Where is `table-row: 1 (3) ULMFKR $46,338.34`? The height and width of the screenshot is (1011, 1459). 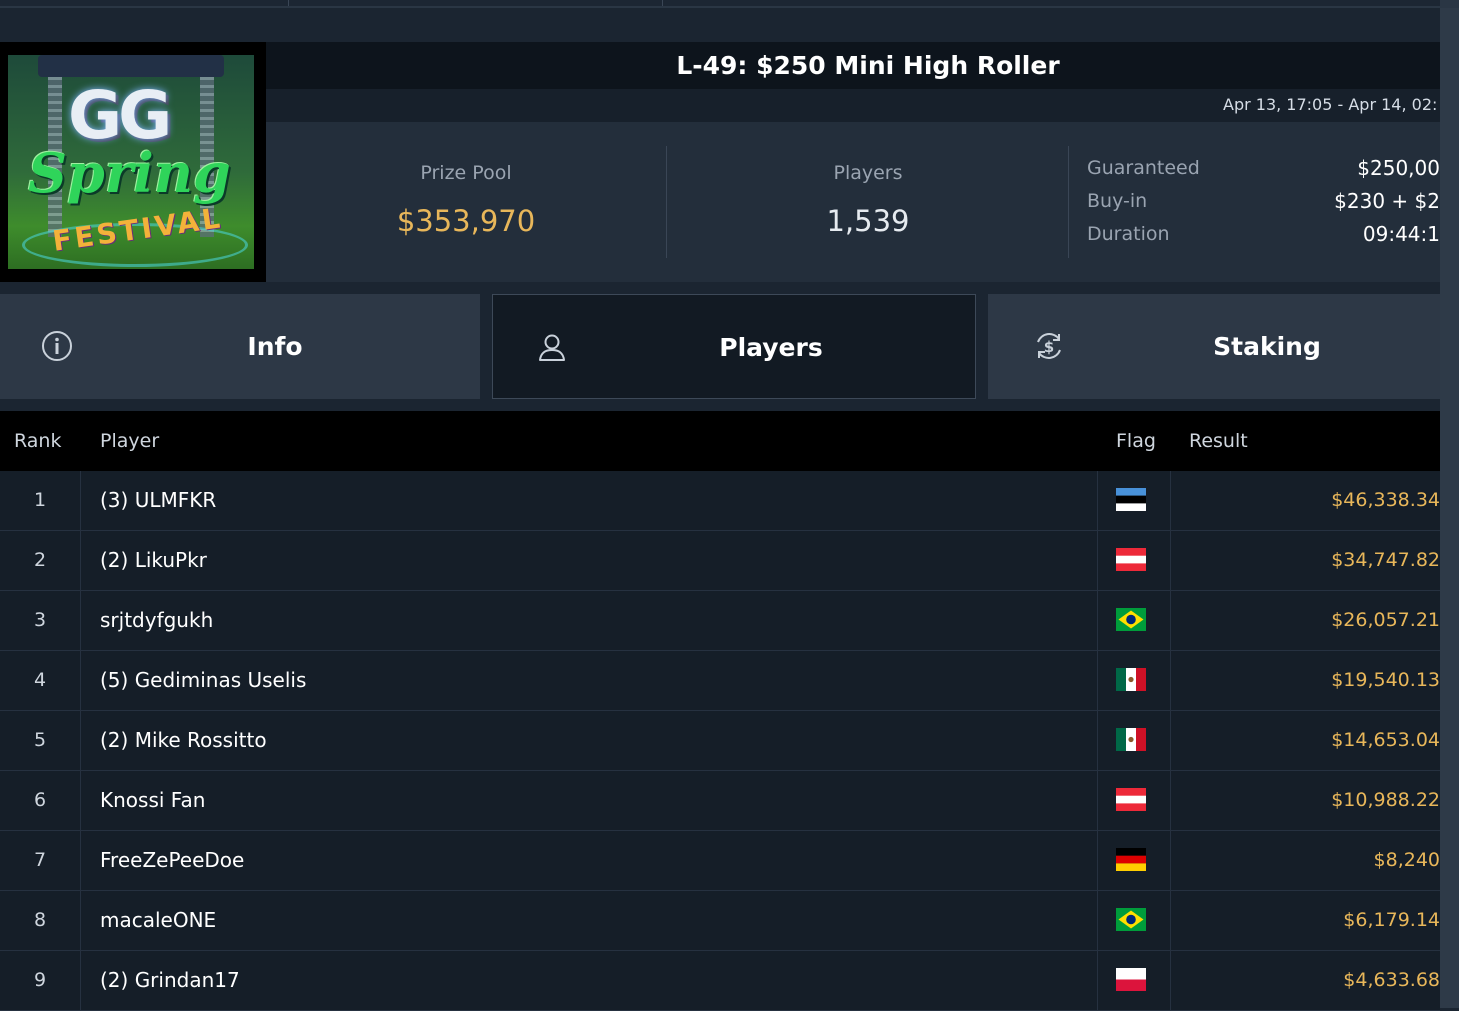
table-row: 1 (3) ULMFKR $46,338.34 is located at coordinates (720, 501).